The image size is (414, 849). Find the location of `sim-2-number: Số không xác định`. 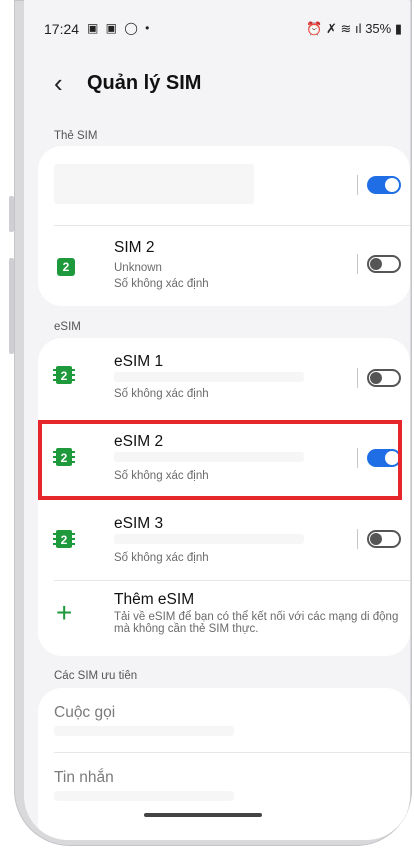

sim-2-number: Số không xác định is located at coordinates (161, 284).